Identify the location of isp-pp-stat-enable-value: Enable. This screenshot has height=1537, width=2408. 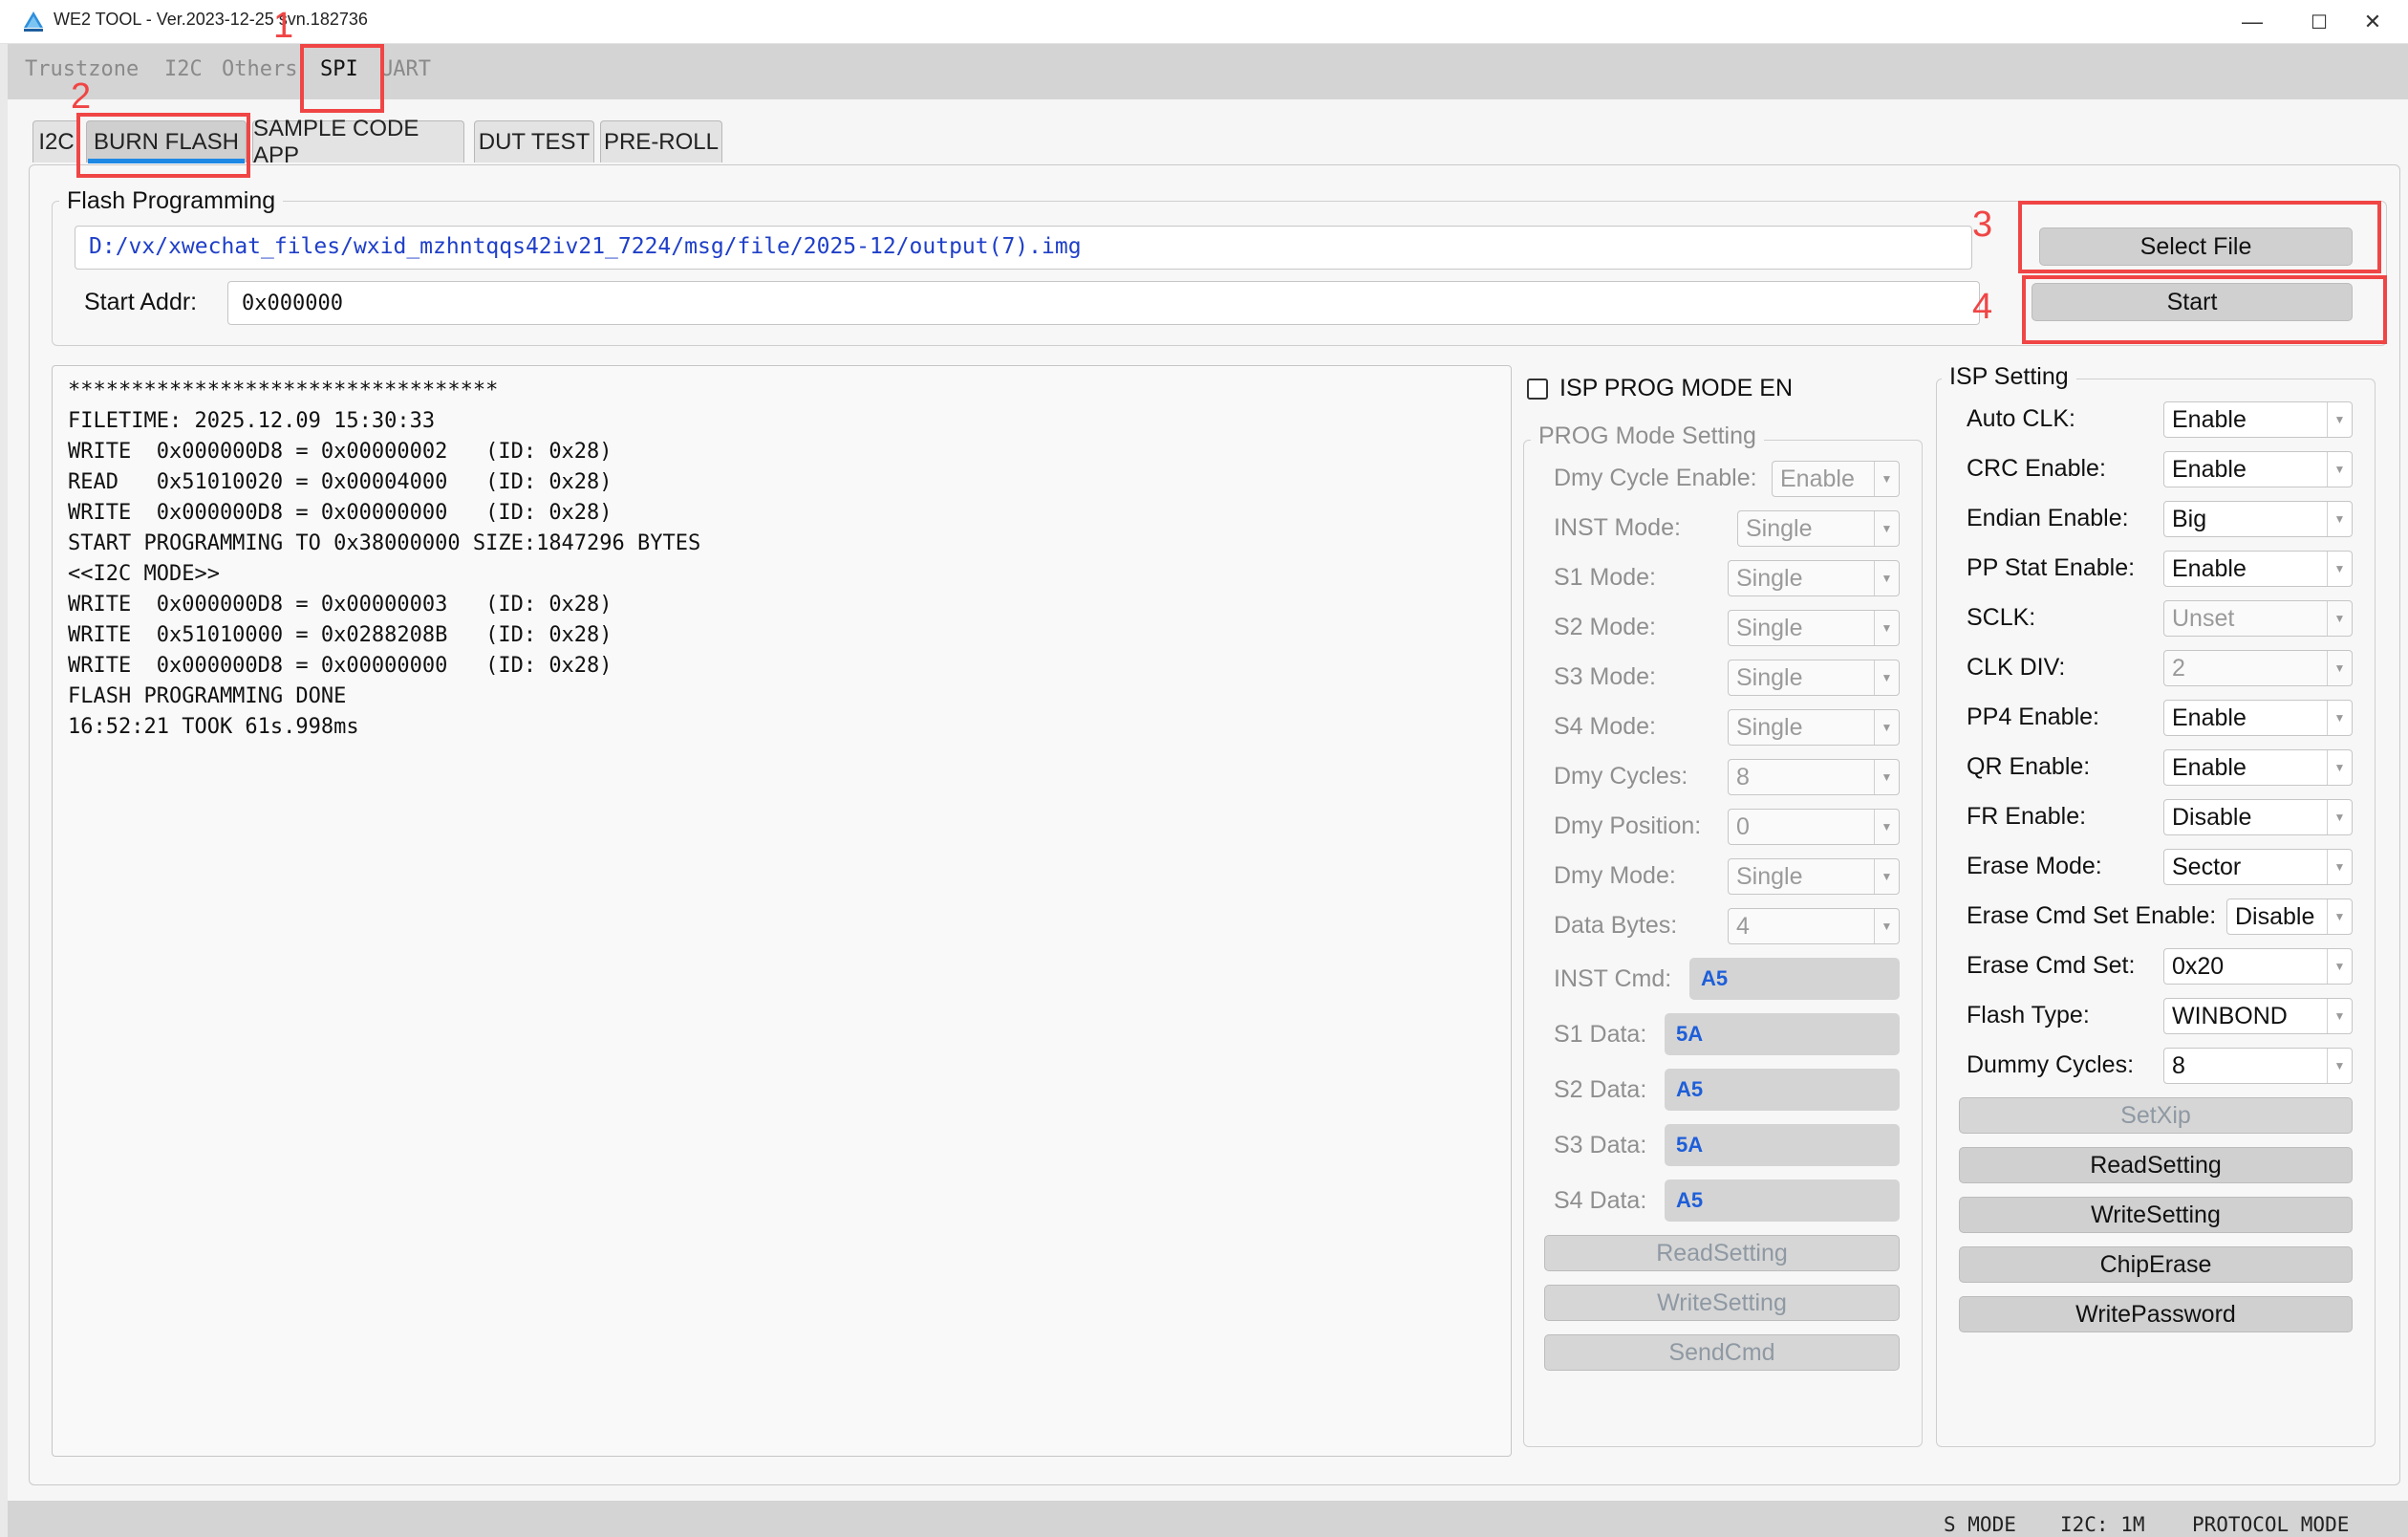
(2209, 568).